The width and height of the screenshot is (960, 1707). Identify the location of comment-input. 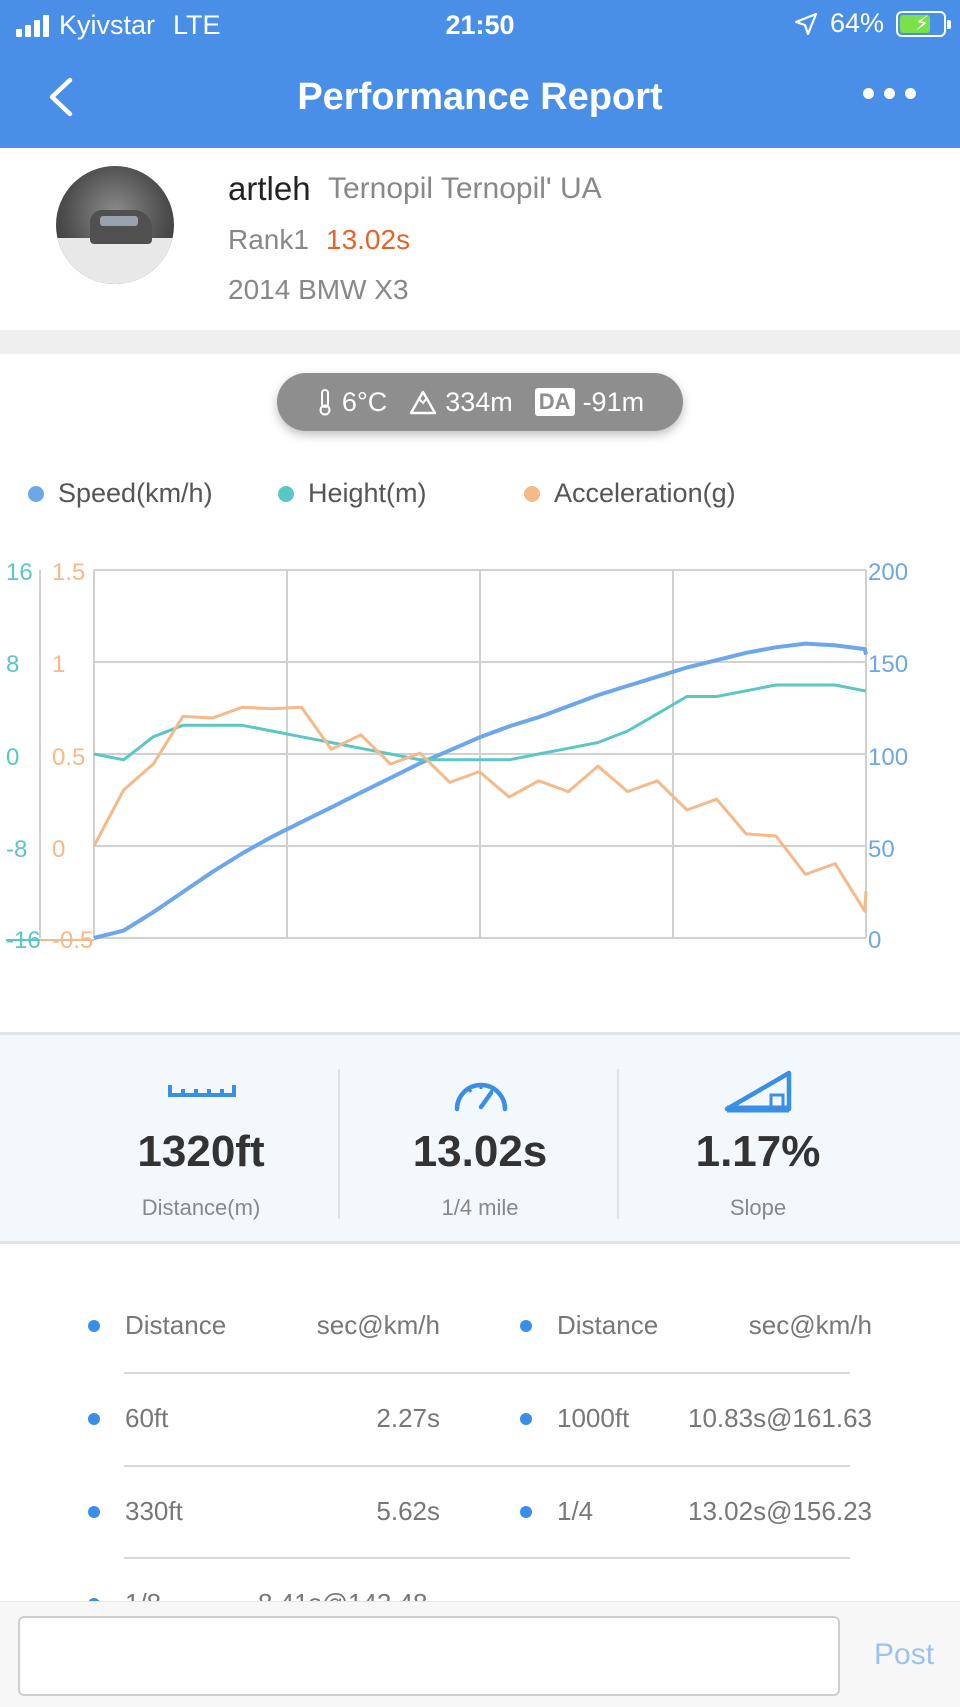
(429, 1656).